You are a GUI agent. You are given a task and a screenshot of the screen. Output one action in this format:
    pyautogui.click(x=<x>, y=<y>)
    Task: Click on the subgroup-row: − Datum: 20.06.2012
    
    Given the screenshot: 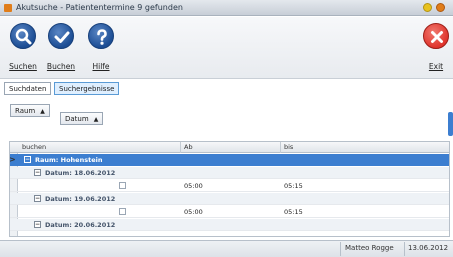 What is the action you would take?
    pyautogui.click(x=229, y=225)
    